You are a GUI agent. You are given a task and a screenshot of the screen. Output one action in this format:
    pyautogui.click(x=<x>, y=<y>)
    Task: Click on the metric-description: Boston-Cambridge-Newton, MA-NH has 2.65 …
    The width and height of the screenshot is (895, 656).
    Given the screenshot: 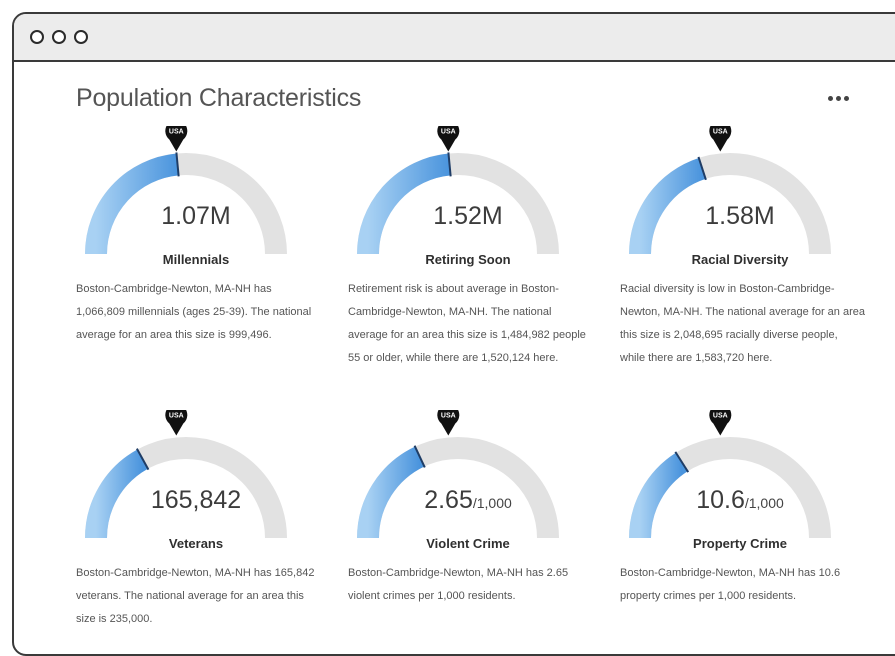 What is the action you would take?
    pyautogui.click(x=458, y=584)
    